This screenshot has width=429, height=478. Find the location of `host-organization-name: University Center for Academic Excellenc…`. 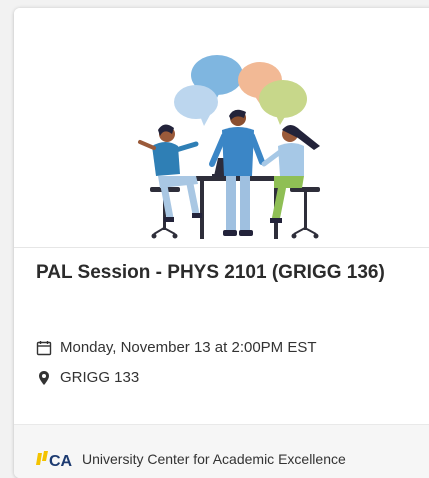

host-organization-name: University Center for Academic Excellenc… is located at coordinates (214, 459).